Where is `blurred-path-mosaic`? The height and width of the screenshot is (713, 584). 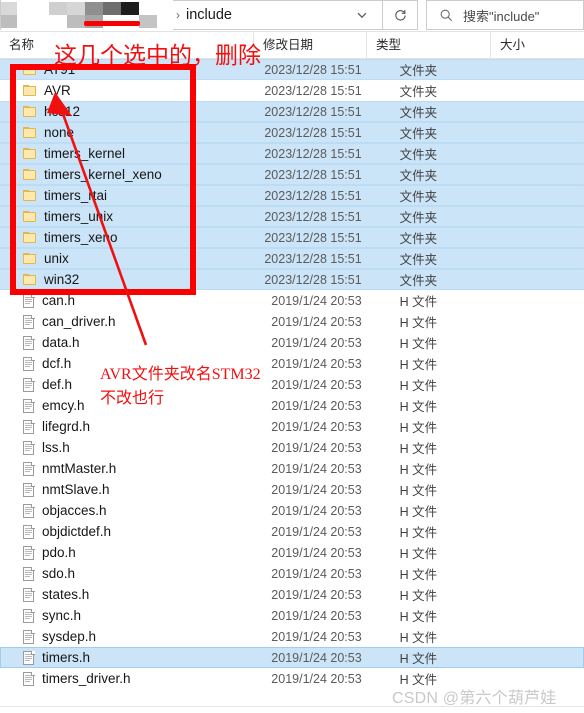
blurred-path-mosaic is located at coordinates (87, 15).